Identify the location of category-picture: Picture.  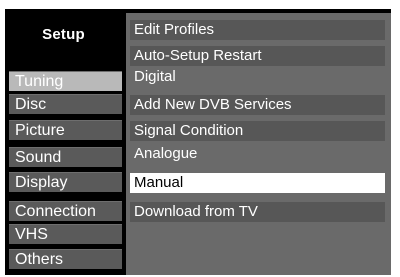
(65, 130).